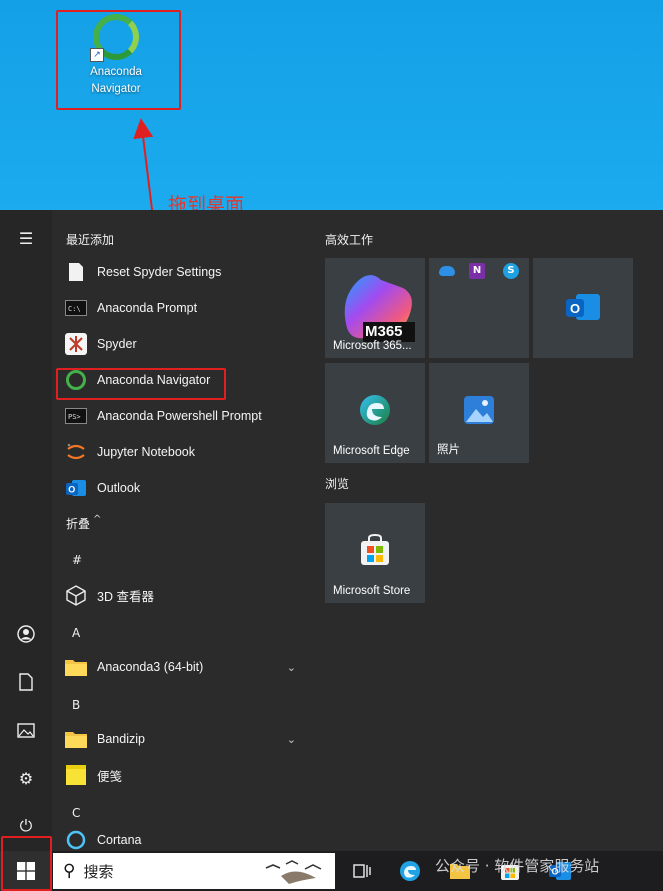 Image resolution: width=663 pixels, height=891 pixels. Describe the element at coordinates (349, 240) in the screenshot. I see `group-productivity: 高效工作` at that location.